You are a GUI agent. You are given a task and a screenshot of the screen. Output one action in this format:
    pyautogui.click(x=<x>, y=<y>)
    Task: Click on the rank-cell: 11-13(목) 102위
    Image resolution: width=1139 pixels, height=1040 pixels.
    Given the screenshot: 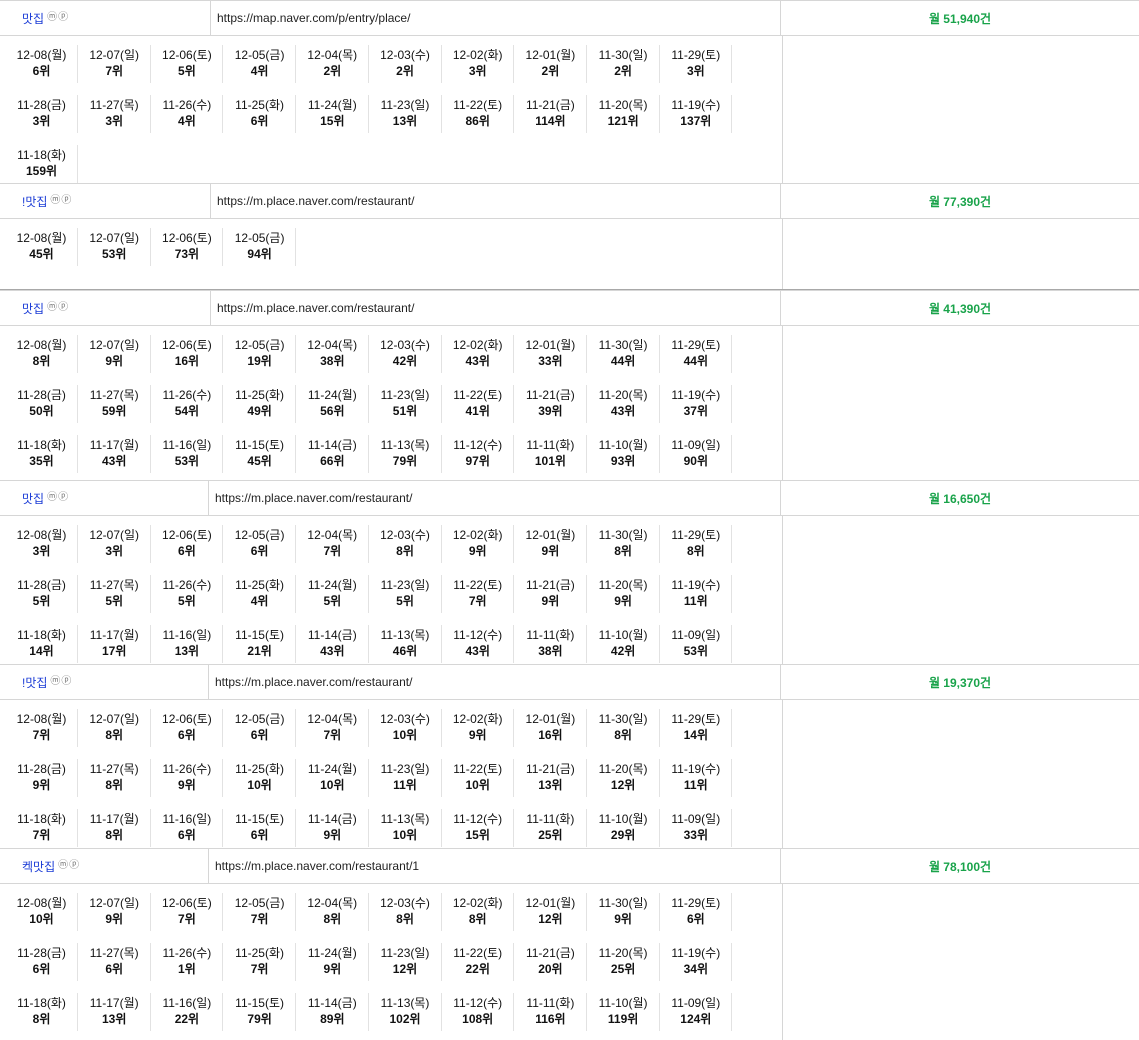 What is the action you would take?
    pyautogui.click(x=406, y=1012)
    